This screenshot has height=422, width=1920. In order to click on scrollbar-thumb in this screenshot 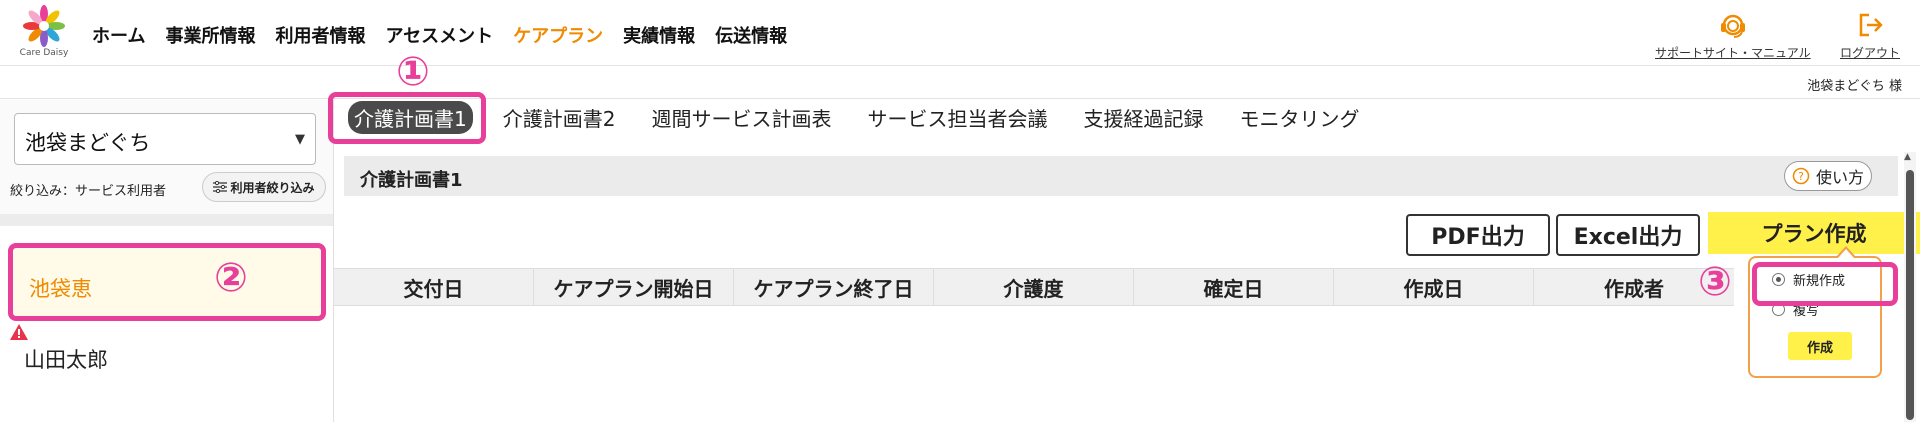, I will do `click(1910, 295)`.